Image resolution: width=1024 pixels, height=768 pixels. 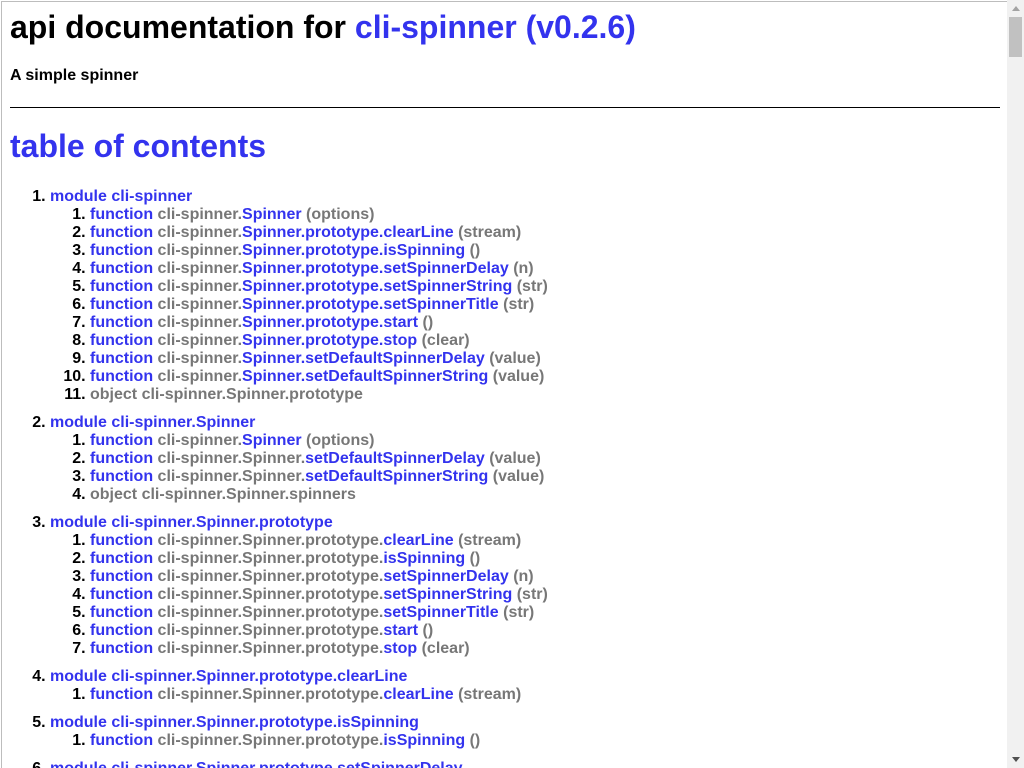 I want to click on function-name-link: setDefaultSpinnerString, so click(x=396, y=476).